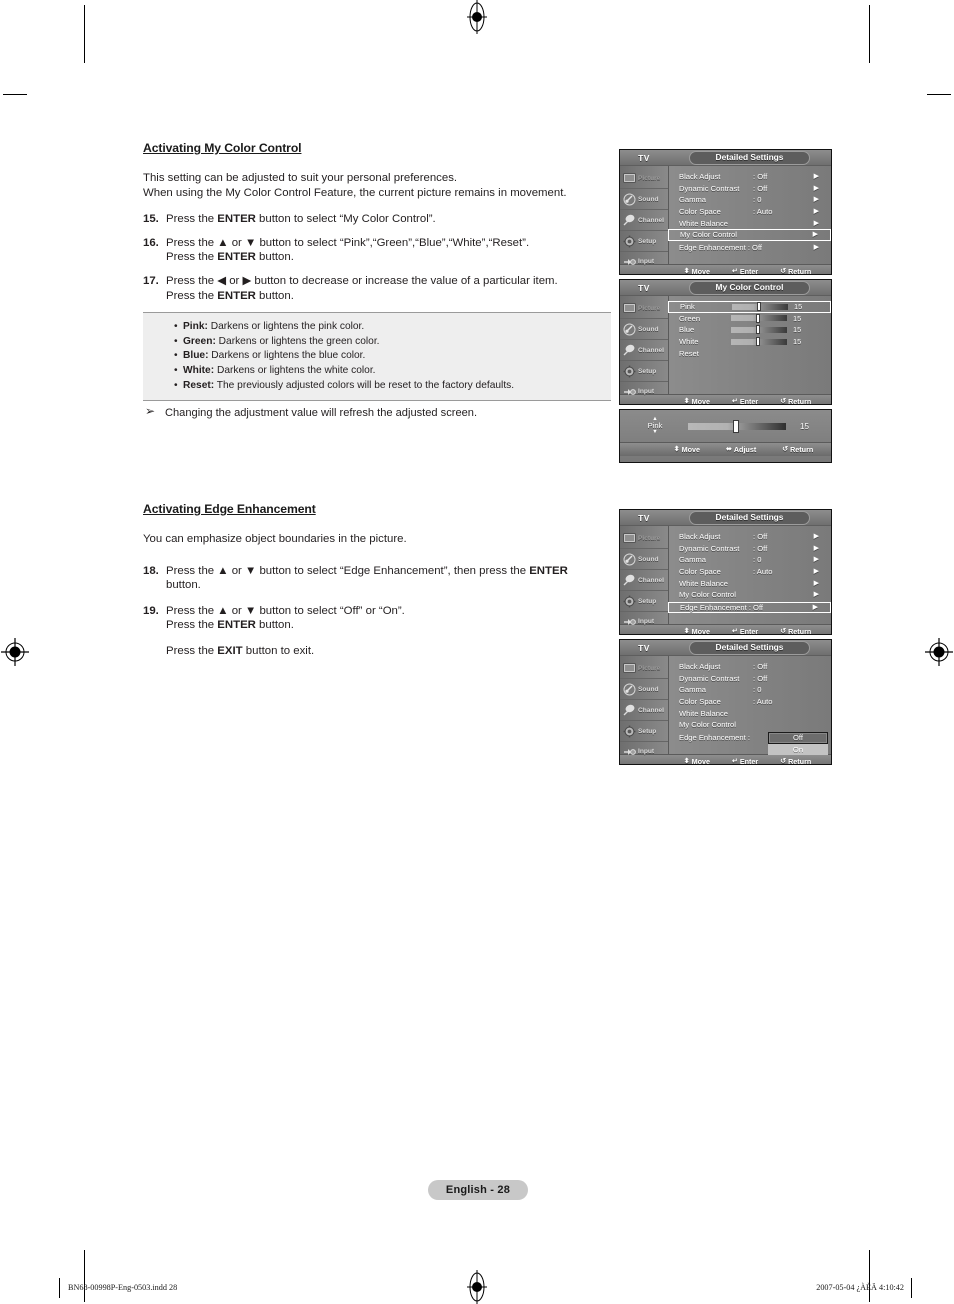  I want to click on slider-knob-white, so click(758, 342).